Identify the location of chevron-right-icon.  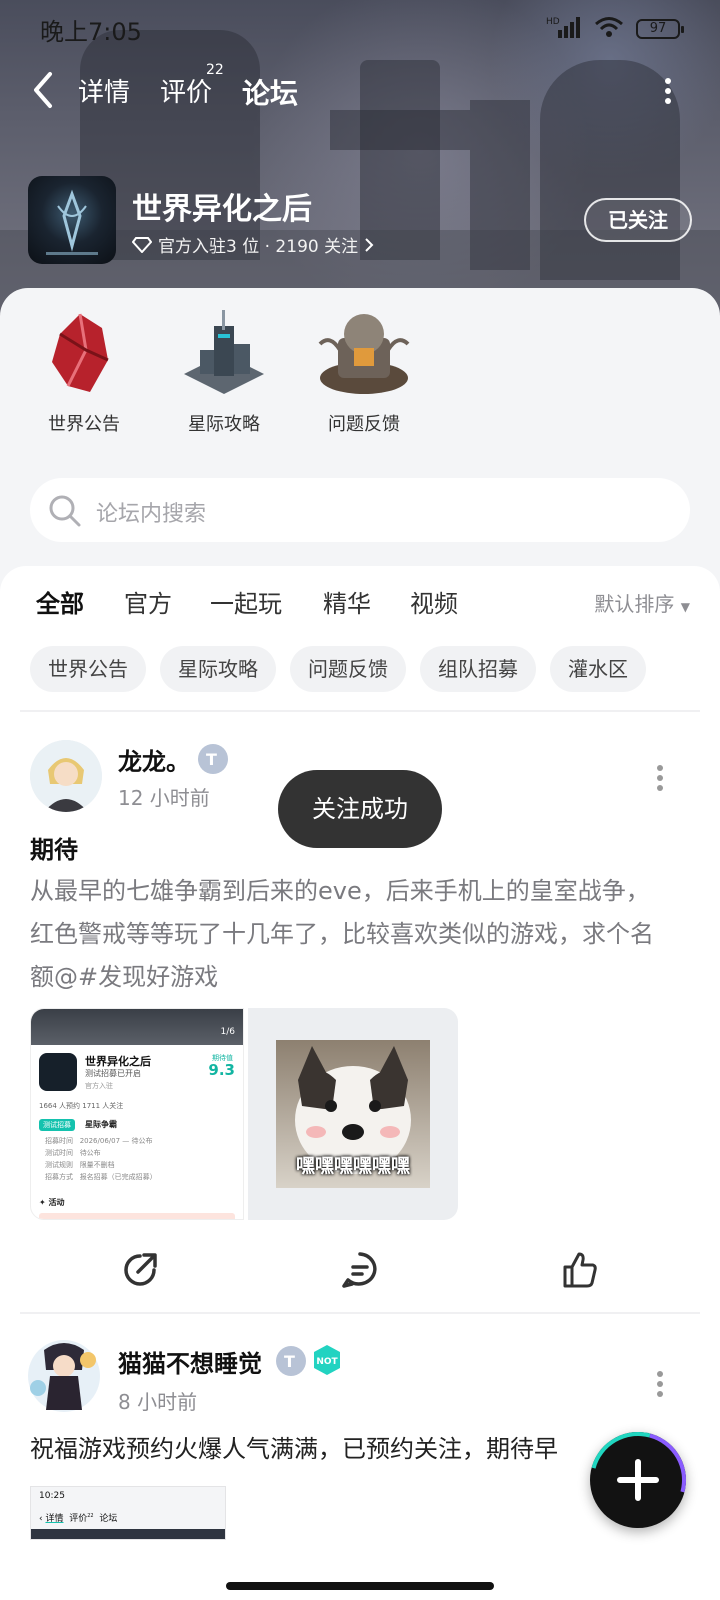
(369, 244).